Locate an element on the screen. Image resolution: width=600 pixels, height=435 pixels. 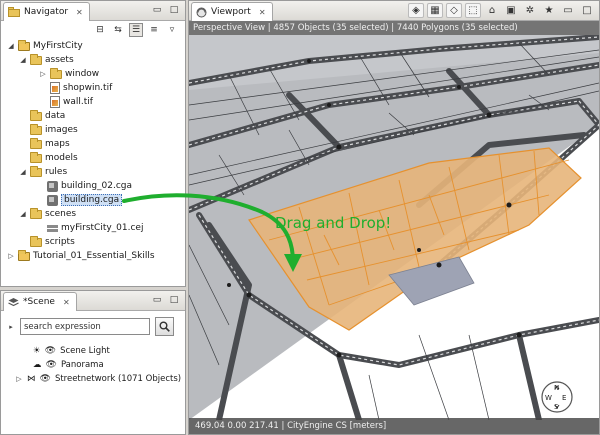
tree-item-folder: models is located at coordinates (54, 158).